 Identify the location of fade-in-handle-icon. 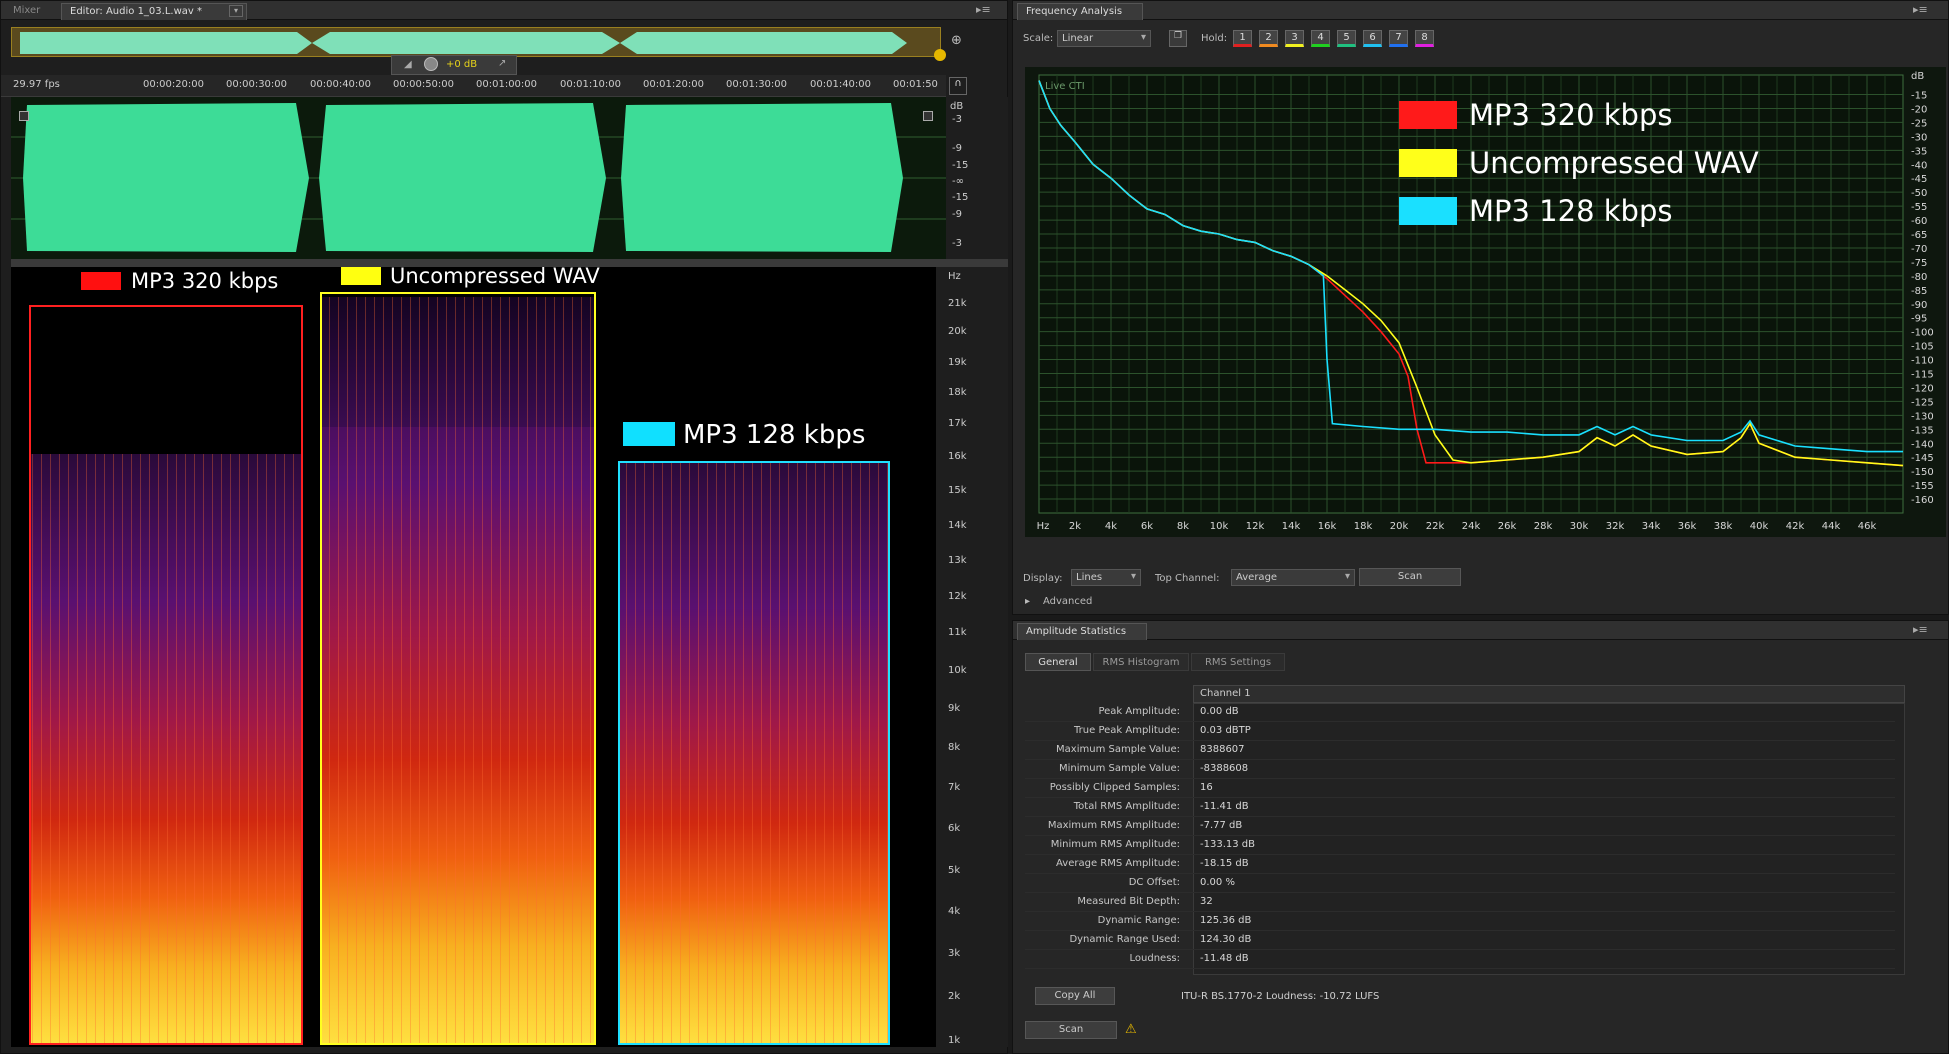
(24, 116).